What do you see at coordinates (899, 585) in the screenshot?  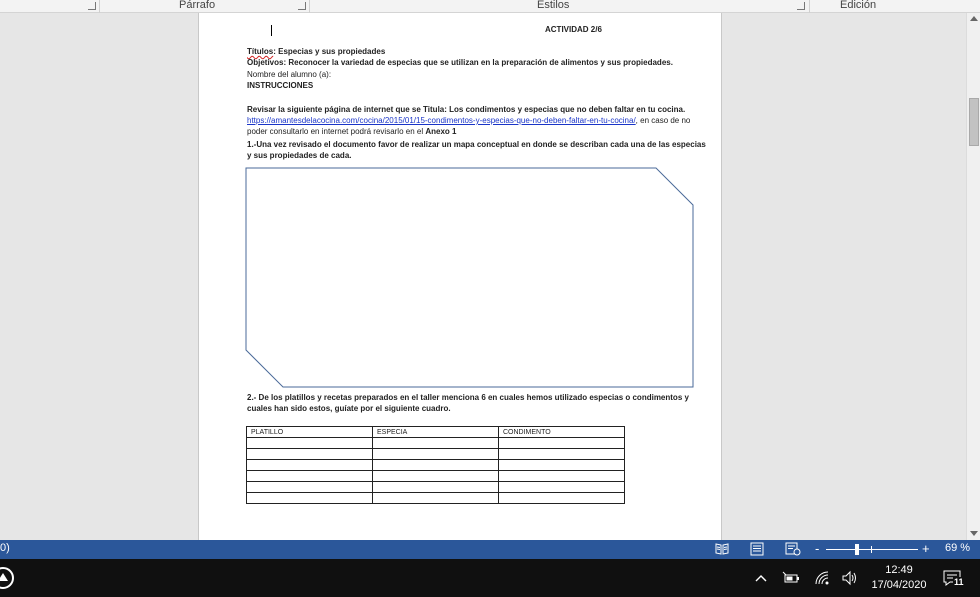 I see `clock-date: 17/04/2020` at bounding box center [899, 585].